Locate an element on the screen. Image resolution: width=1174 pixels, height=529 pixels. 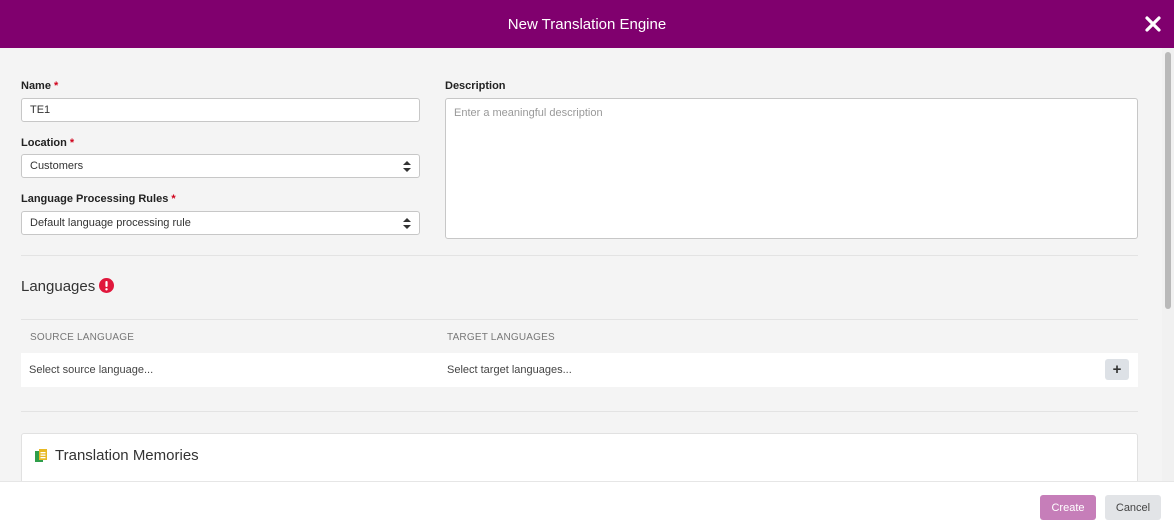
location-required-mark: * is located at coordinates (72, 143).